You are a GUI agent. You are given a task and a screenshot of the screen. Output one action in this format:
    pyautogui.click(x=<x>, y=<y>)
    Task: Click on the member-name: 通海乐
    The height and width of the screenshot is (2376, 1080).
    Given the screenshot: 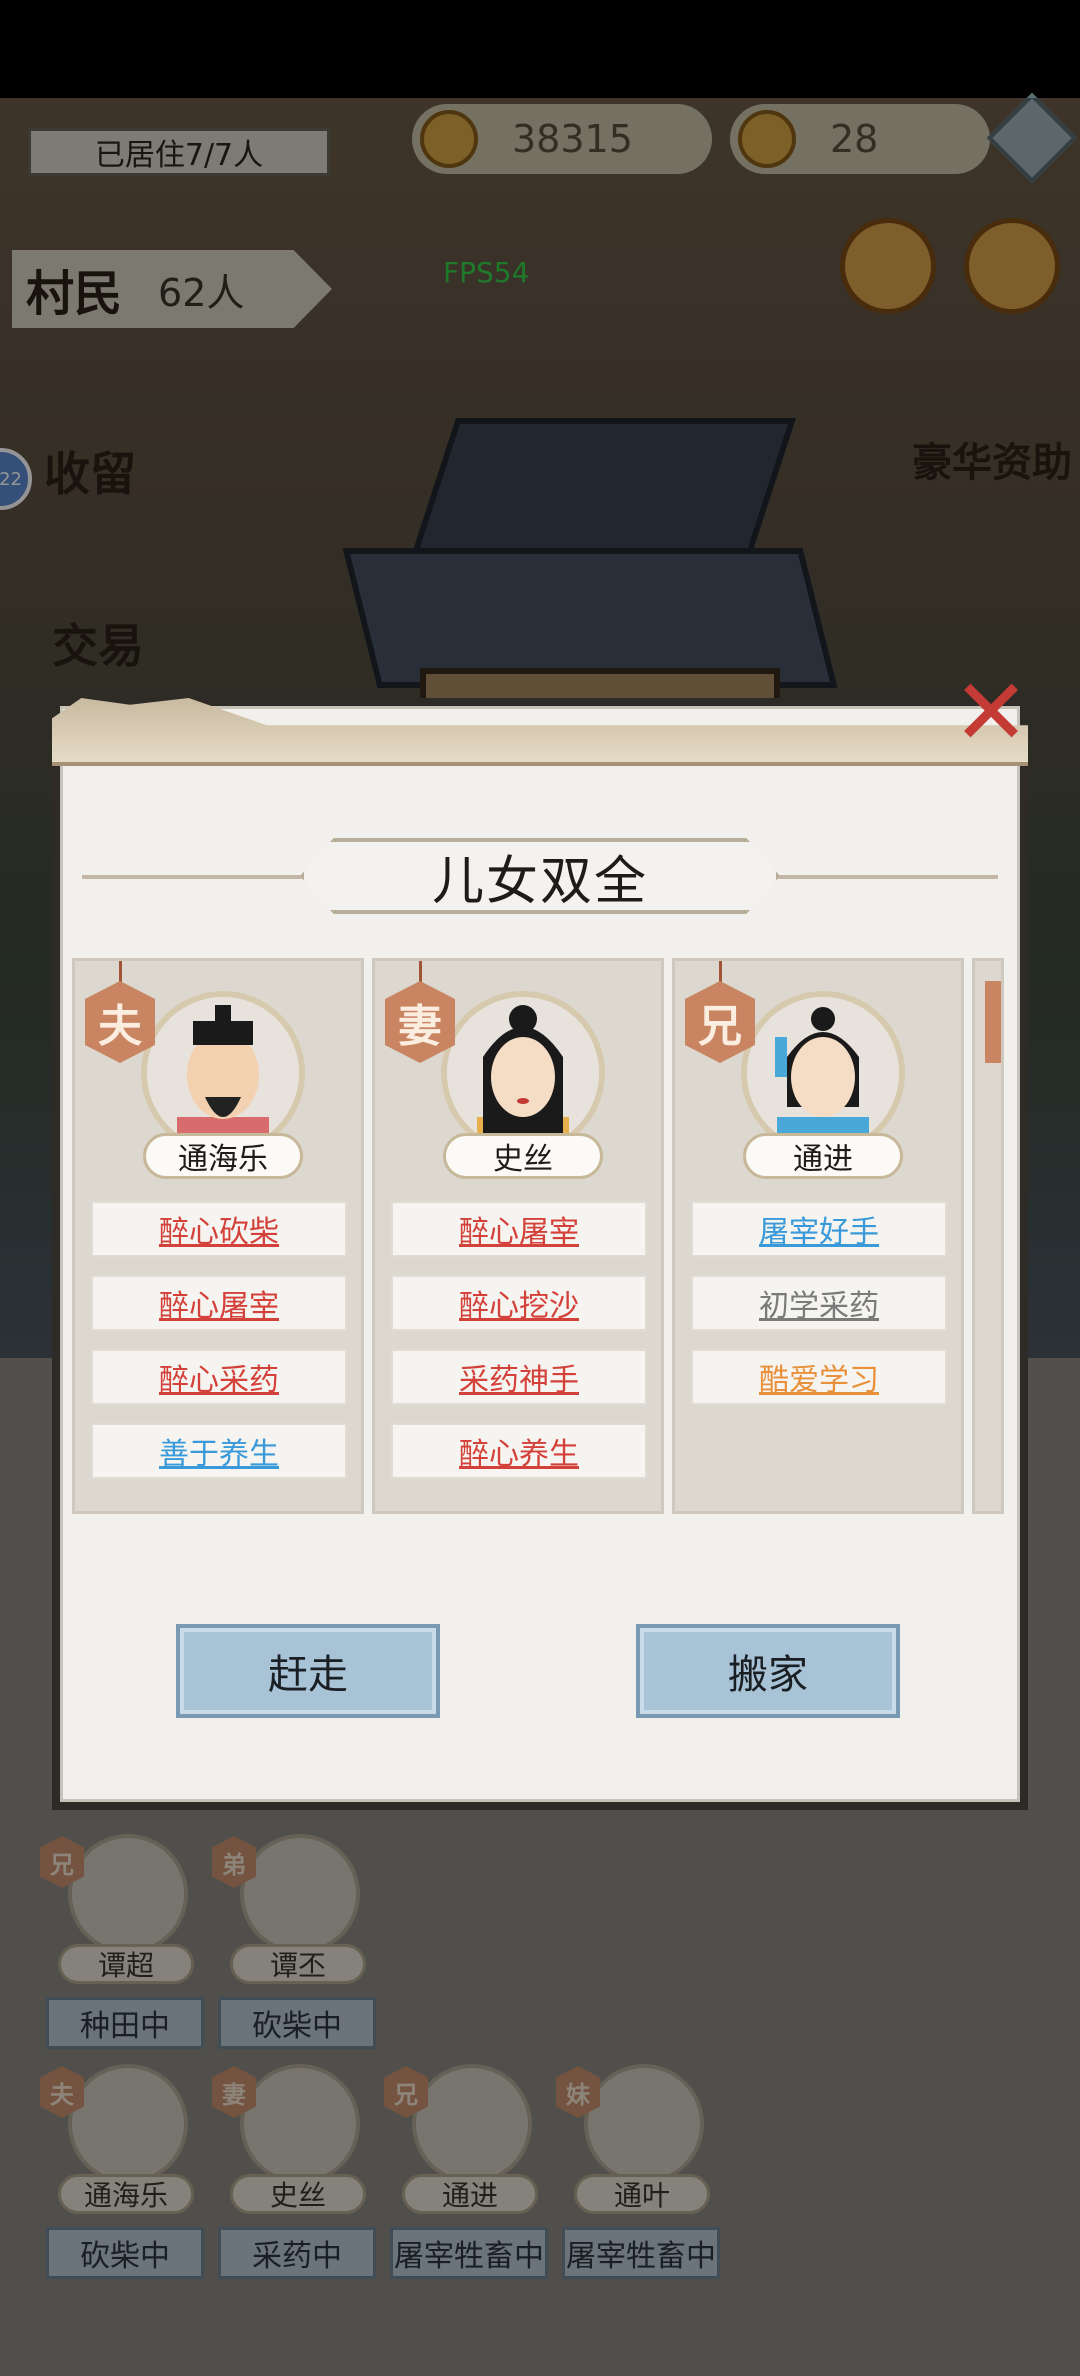 What is the action you would take?
    pyautogui.click(x=223, y=1156)
    